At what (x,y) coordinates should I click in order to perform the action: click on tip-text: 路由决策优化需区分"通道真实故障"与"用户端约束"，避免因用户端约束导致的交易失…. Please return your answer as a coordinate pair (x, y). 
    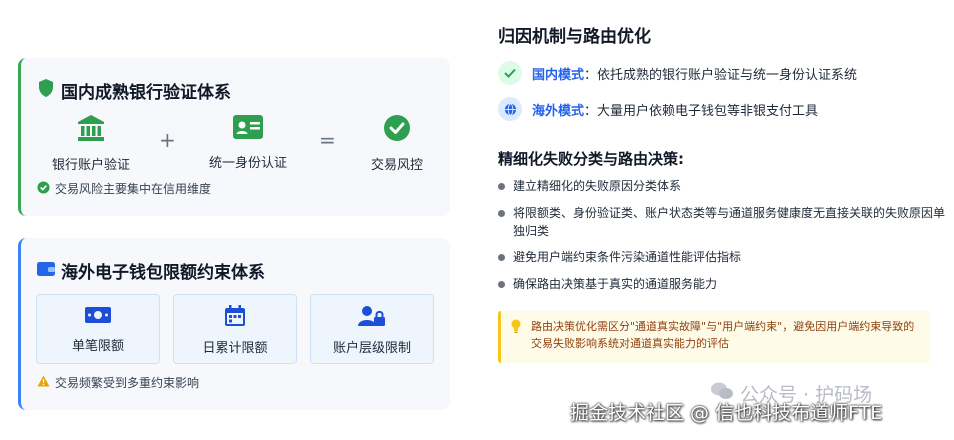
    Looking at the image, I should click on (723, 335).